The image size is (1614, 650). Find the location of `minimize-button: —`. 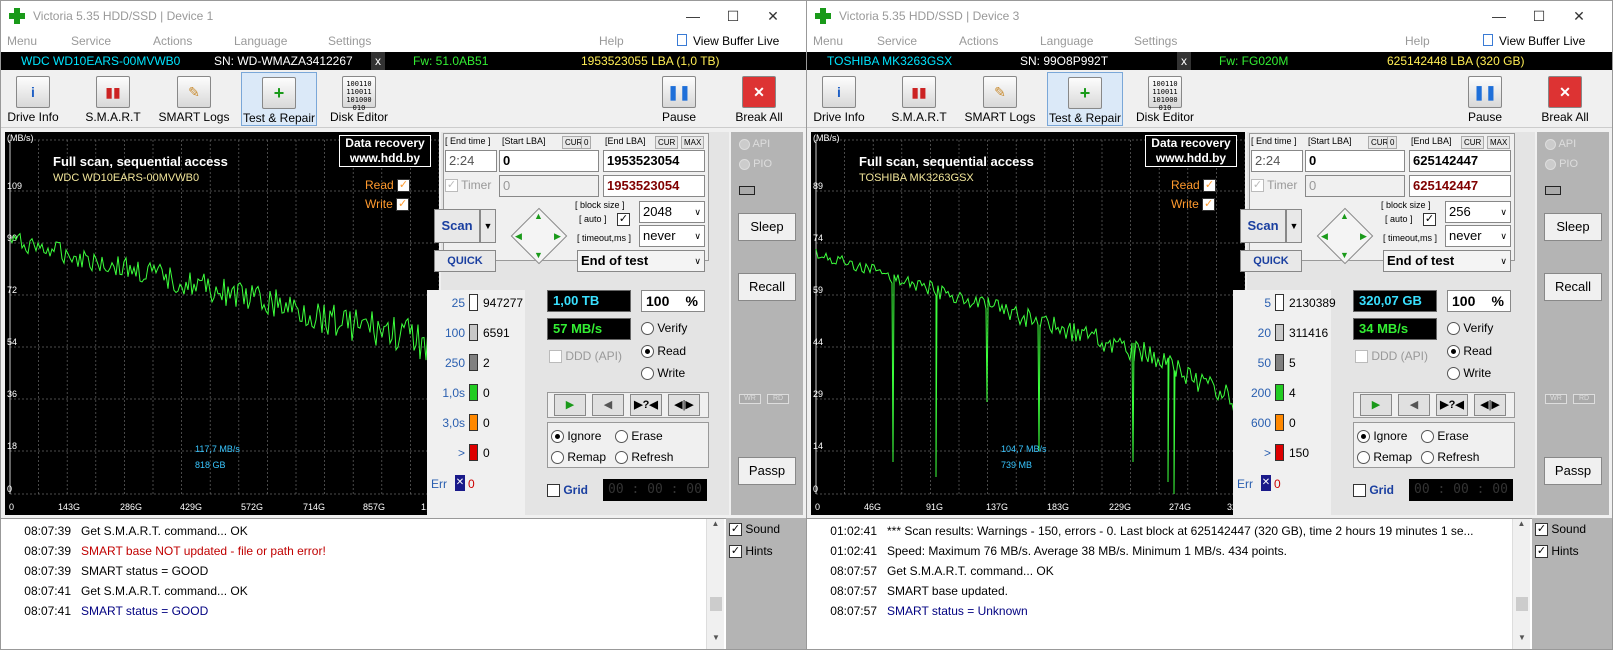

minimize-button: — is located at coordinates (693, 16).